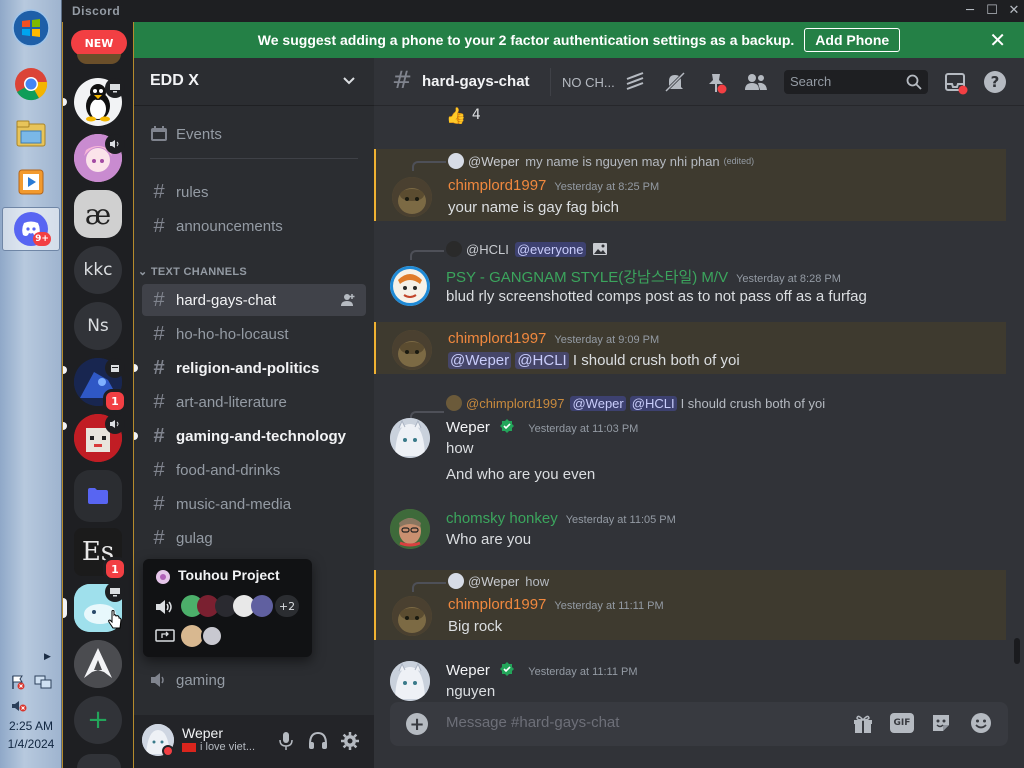 The width and height of the screenshot is (1024, 768). I want to click on channel-ho-ho-ho-locaust: # ho-ho-ho-locaust, so click(254, 334).